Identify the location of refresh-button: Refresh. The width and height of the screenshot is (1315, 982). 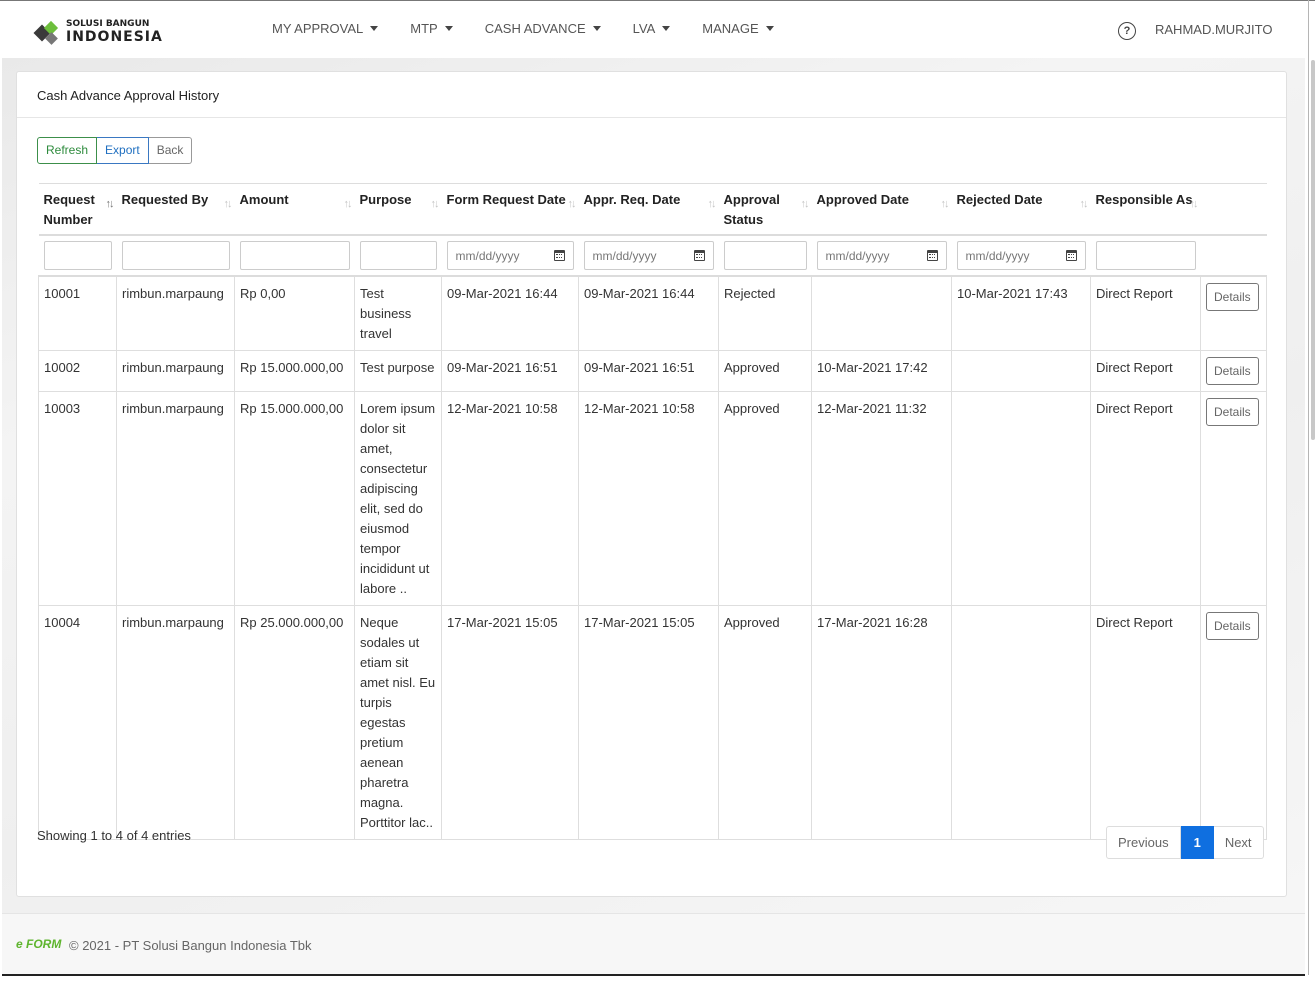
(67, 150).